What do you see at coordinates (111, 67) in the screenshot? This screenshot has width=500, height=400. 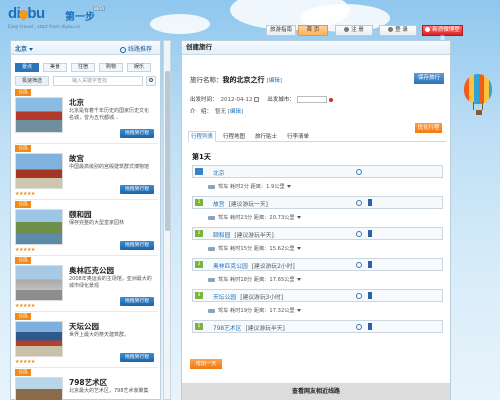 I see `tab-shopping: 购物` at bounding box center [111, 67].